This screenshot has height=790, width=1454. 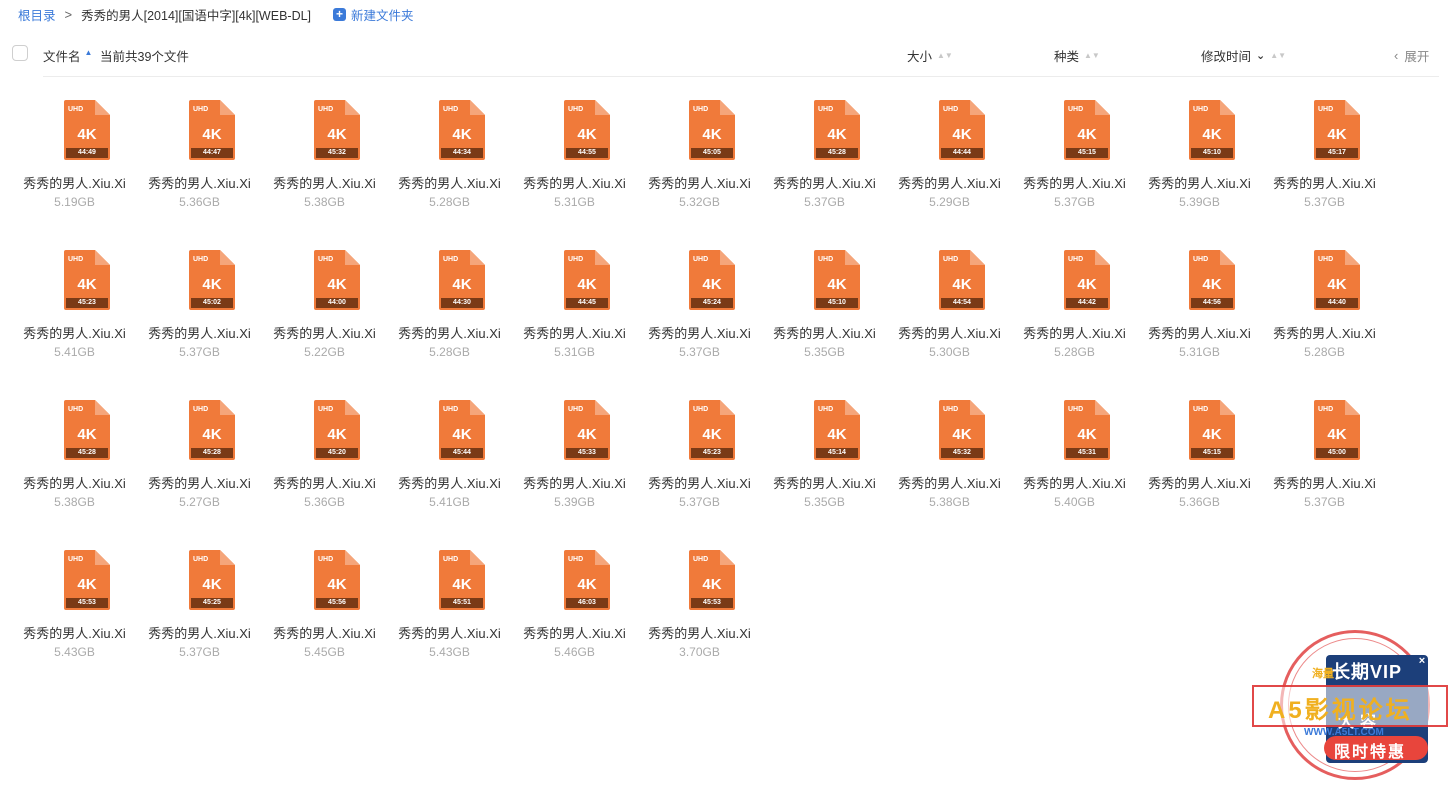 I want to click on file-tile: UHD 4K 45:10 秀秀的男人.Xiu.Xi 5.39GB, so click(x=1199, y=158).